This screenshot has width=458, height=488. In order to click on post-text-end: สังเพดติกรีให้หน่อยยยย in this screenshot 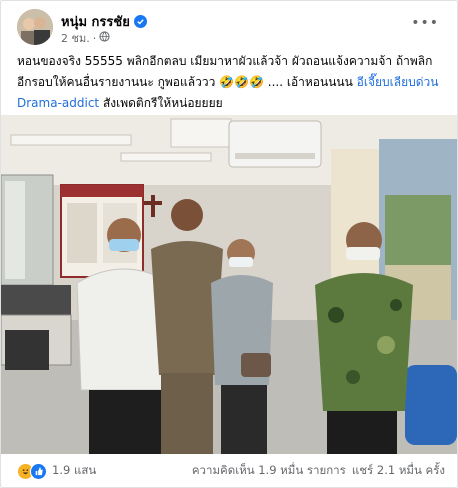, I will do `click(161, 103)`.